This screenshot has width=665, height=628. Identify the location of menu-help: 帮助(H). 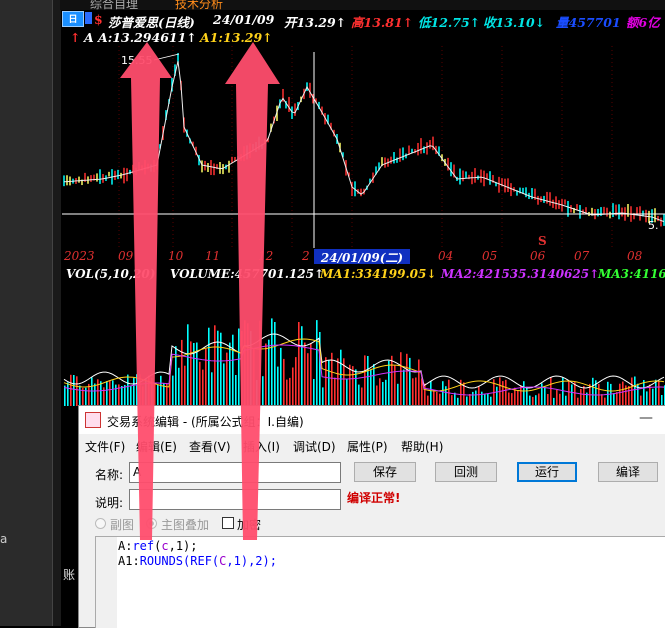
(422, 446).